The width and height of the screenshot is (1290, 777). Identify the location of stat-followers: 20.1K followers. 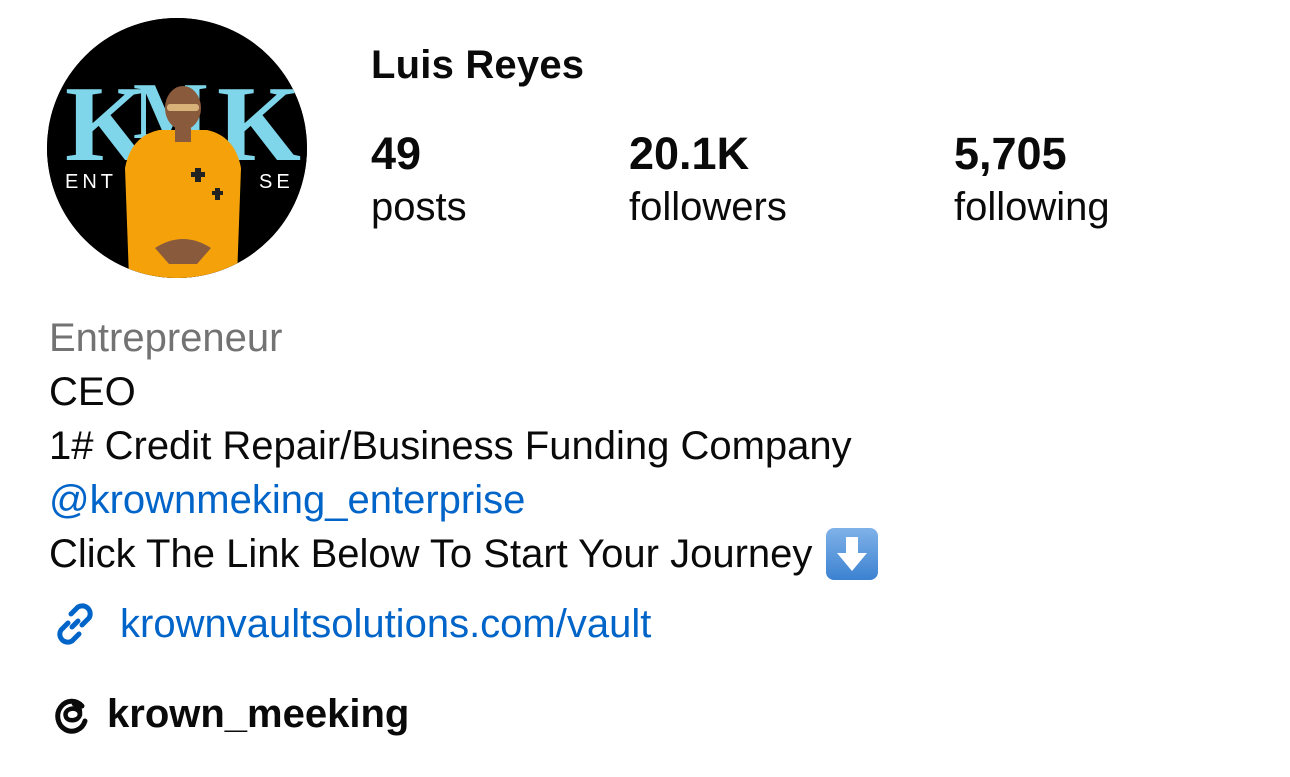
(708, 180).